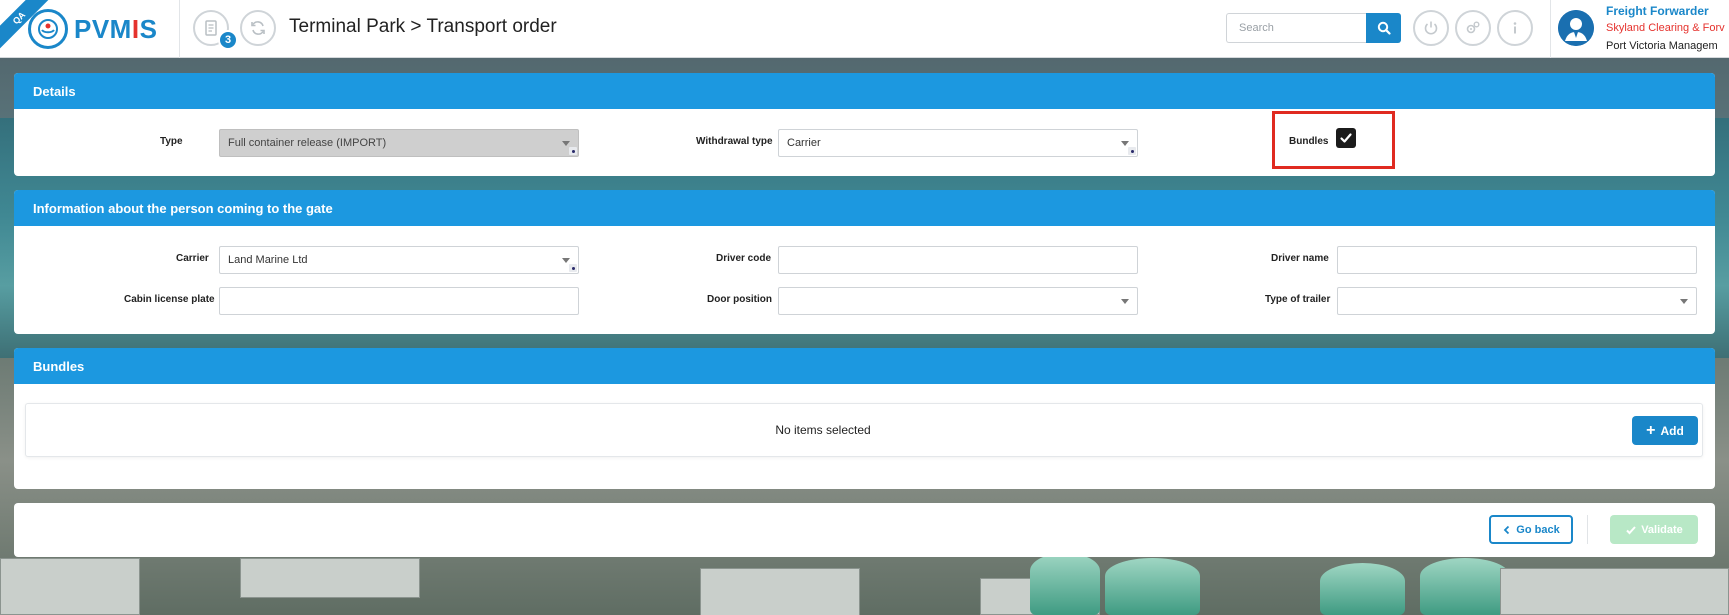 The image size is (1729, 615). I want to click on refresh-icon, so click(258, 28).